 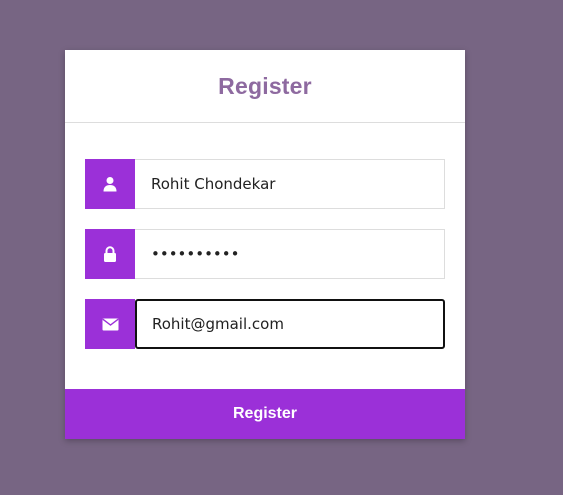 I want to click on card-header: Register, so click(x=265, y=86).